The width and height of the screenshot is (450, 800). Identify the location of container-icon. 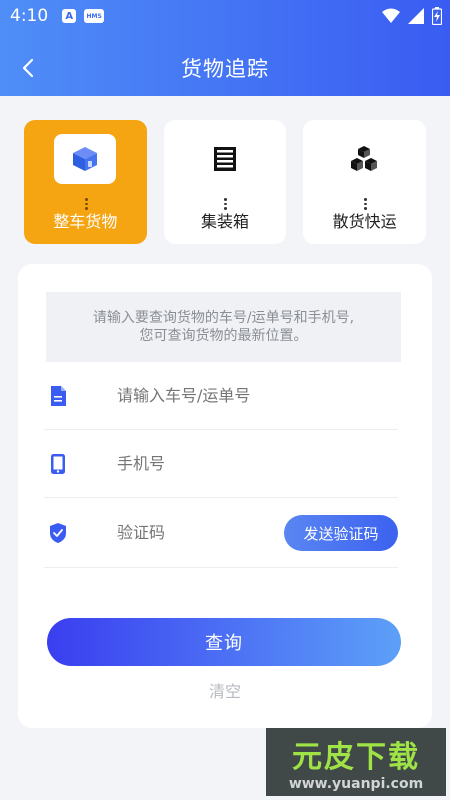
(224, 159).